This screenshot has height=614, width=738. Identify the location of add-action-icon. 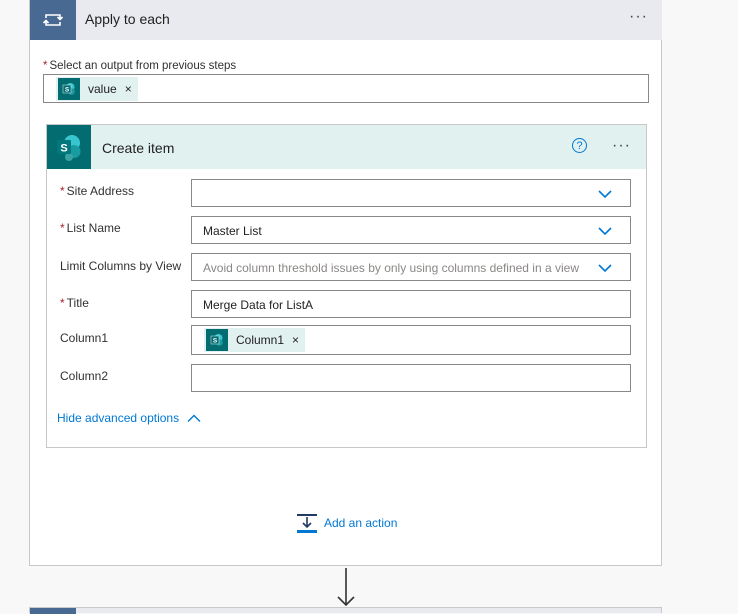
(307, 523).